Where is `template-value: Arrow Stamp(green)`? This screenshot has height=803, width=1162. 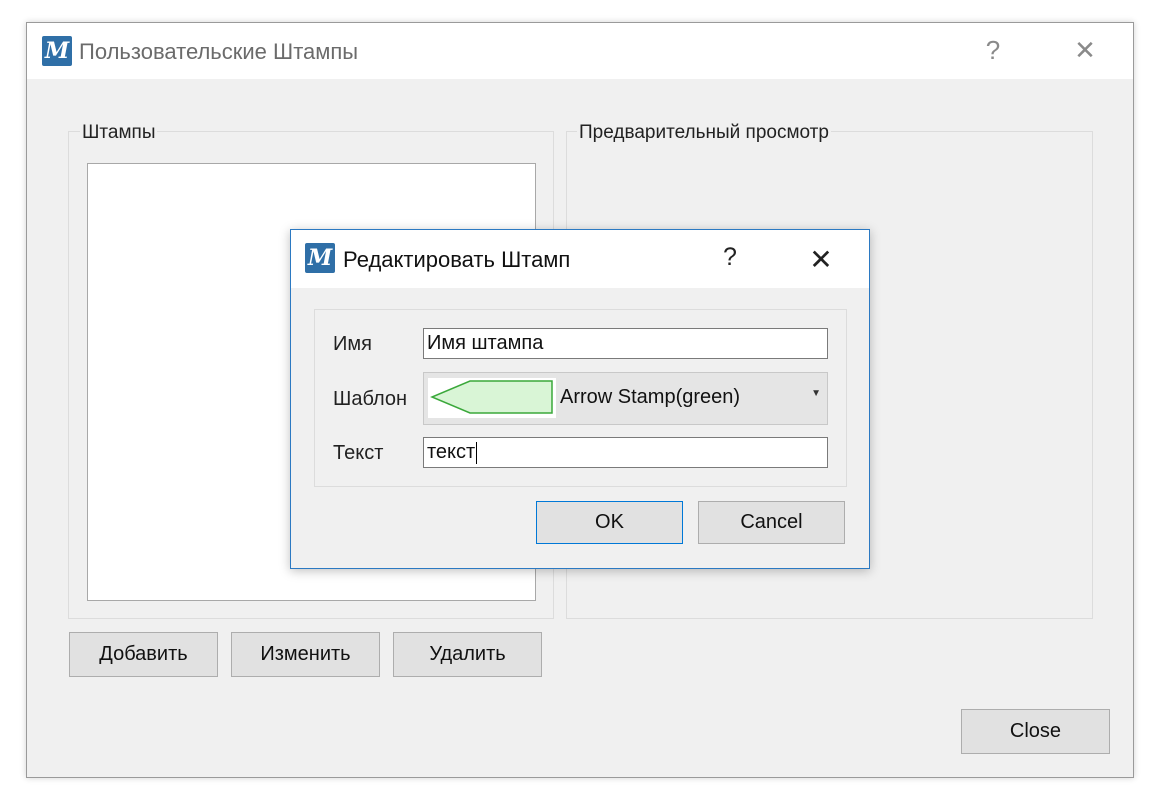 template-value: Arrow Stamp(green) is located at coordinates (650, 397).